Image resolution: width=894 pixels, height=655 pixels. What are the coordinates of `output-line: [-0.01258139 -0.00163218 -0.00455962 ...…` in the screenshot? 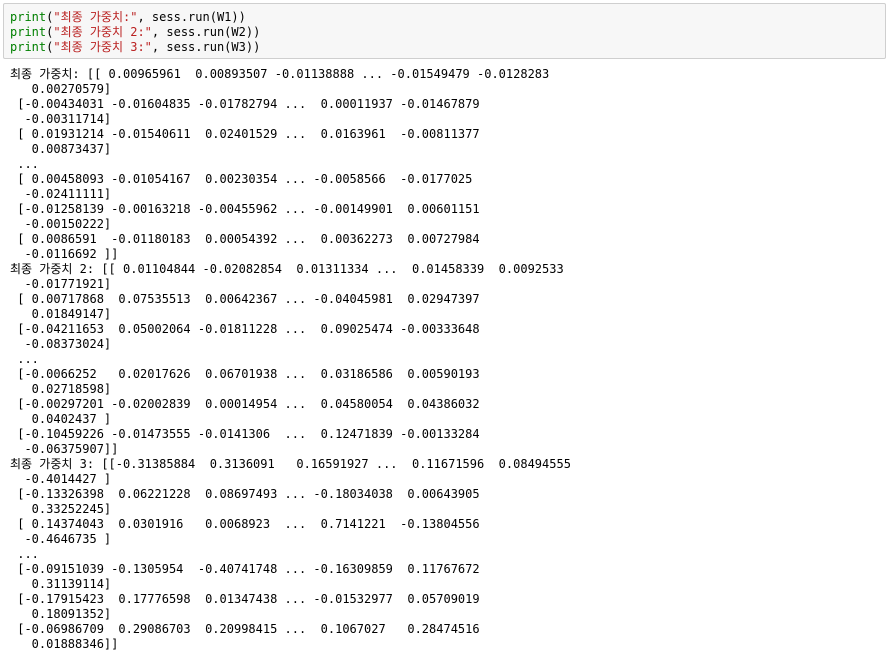 It's located at (245, 209).